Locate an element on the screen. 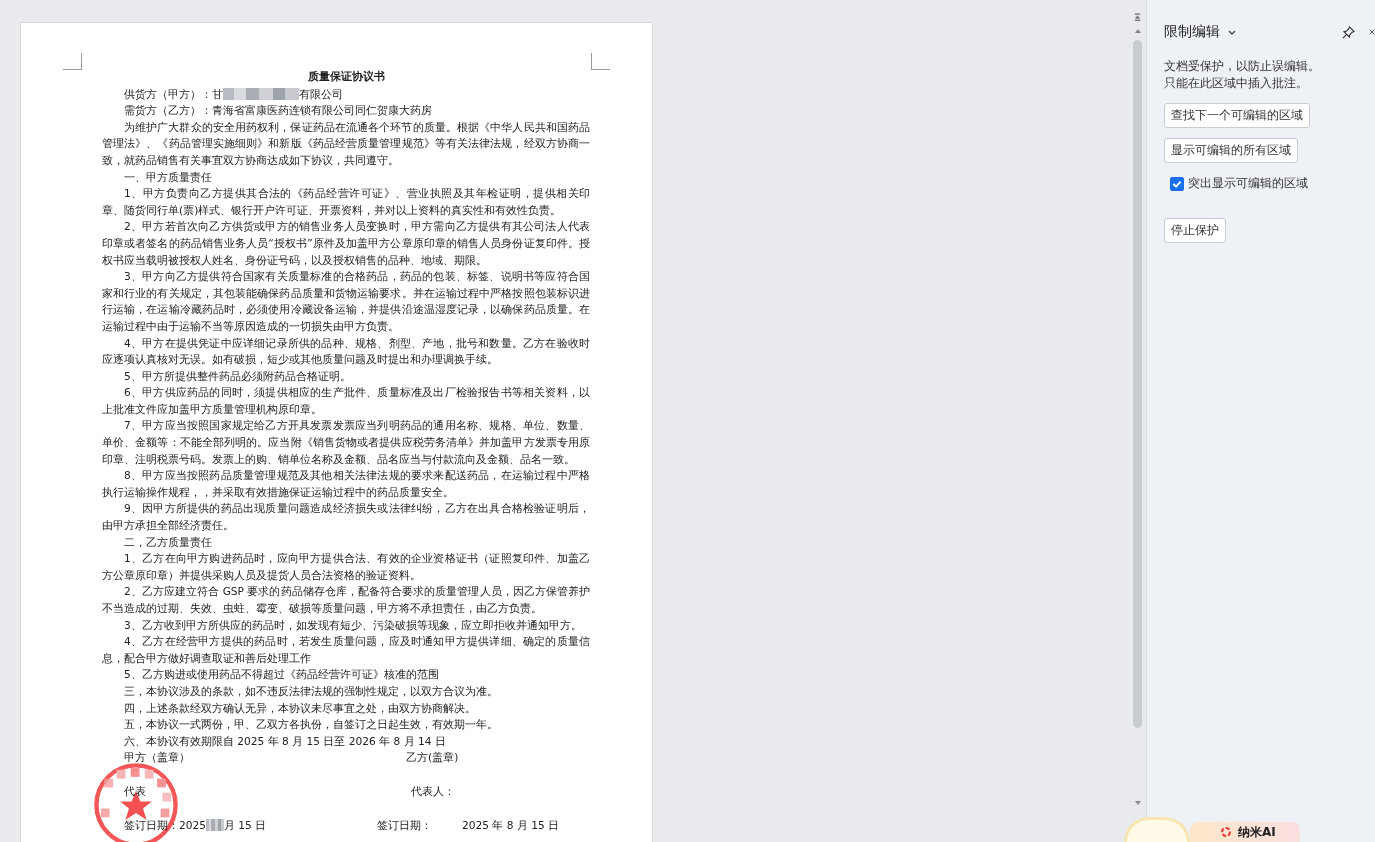  paragraph: 三，本协议涉及的条款，如不违反法律法规的强制性规定，以双方合议为准。 is located at coordinates (311, 691).